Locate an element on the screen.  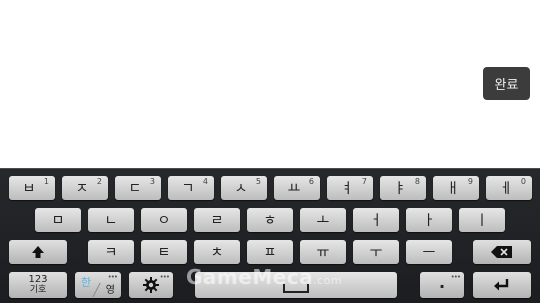
key-ya: ㅑ8 is located at coordinates (403, 188).